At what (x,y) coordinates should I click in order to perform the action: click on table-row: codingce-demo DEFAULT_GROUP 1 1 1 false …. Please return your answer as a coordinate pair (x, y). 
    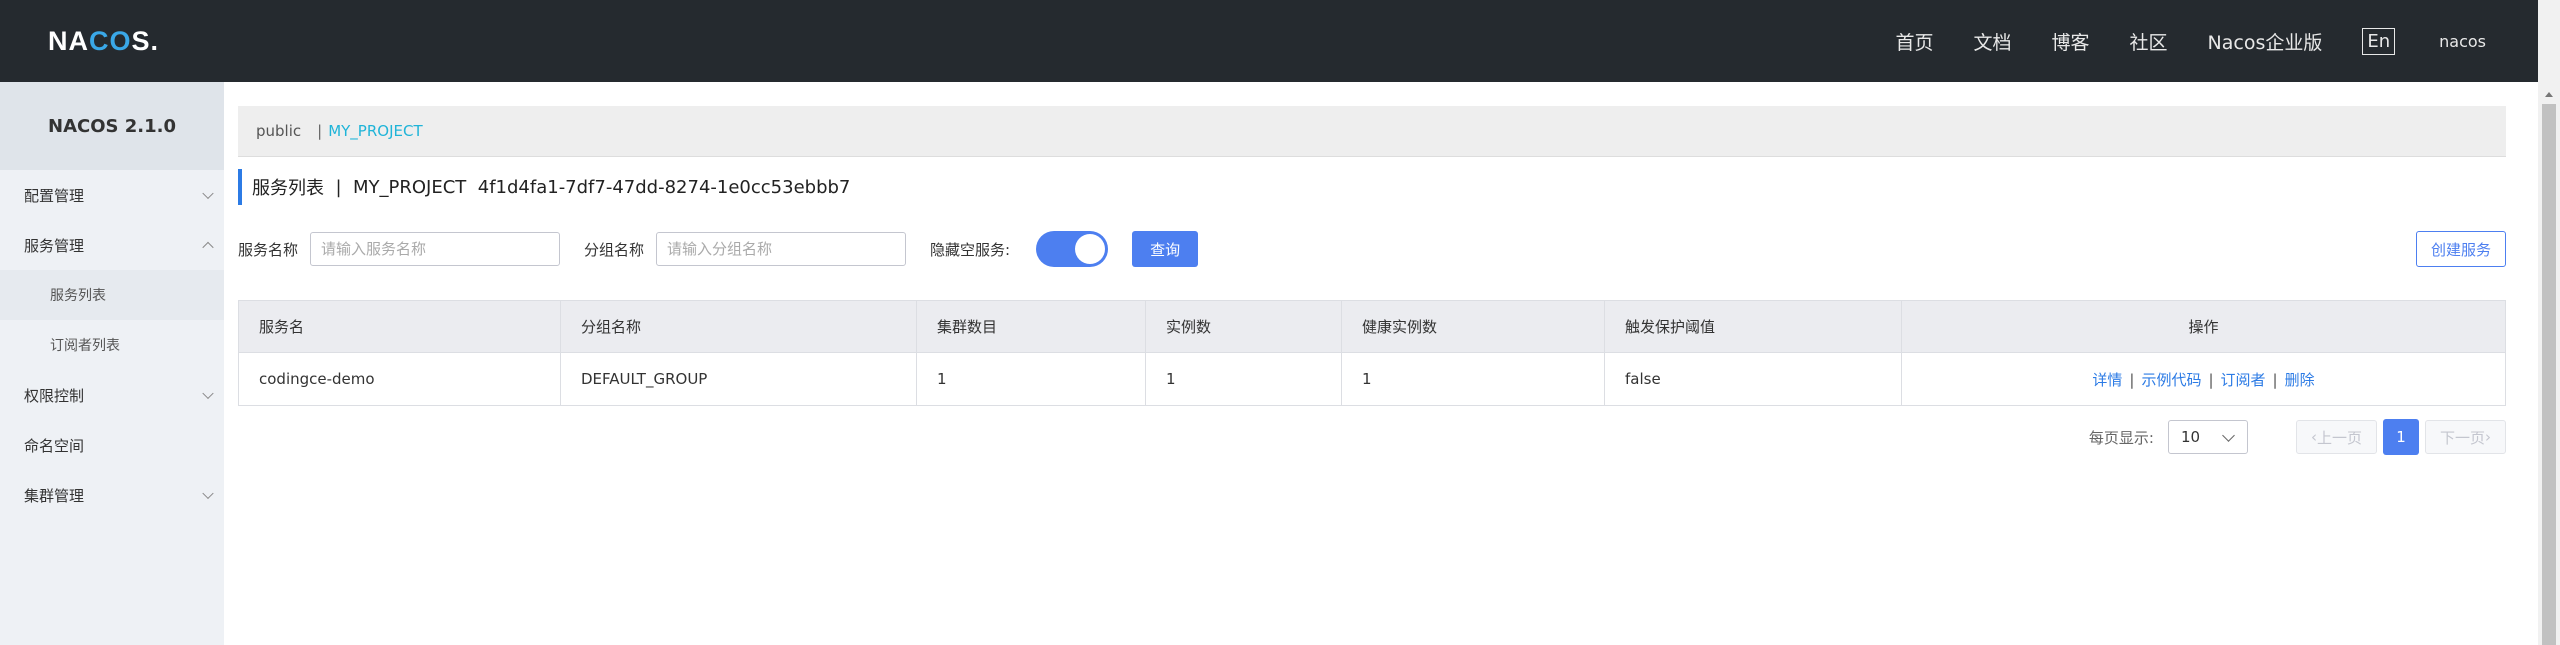
    Looking at the image, I should click on (1372, 379).